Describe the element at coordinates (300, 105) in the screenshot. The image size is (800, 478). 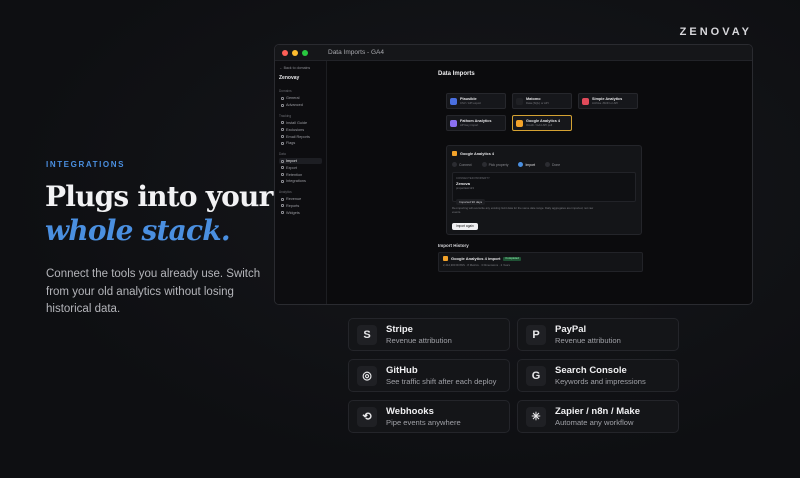
I see `sidebar-item: Advanced` at that location.